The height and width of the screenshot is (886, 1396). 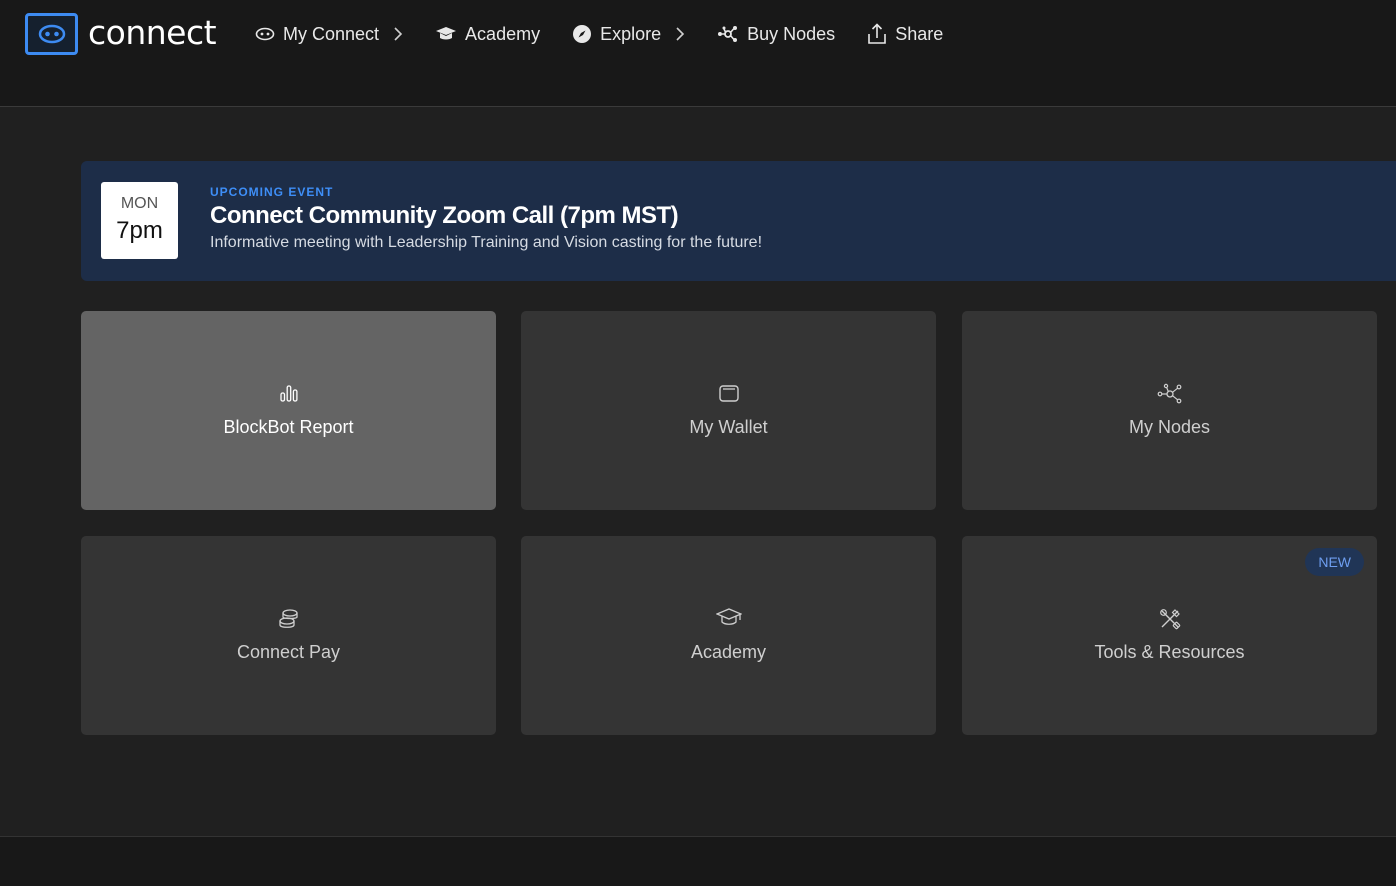 I want to click on nav-item-buy-nodes: Buy Nodes, so click(x=776, y=34).